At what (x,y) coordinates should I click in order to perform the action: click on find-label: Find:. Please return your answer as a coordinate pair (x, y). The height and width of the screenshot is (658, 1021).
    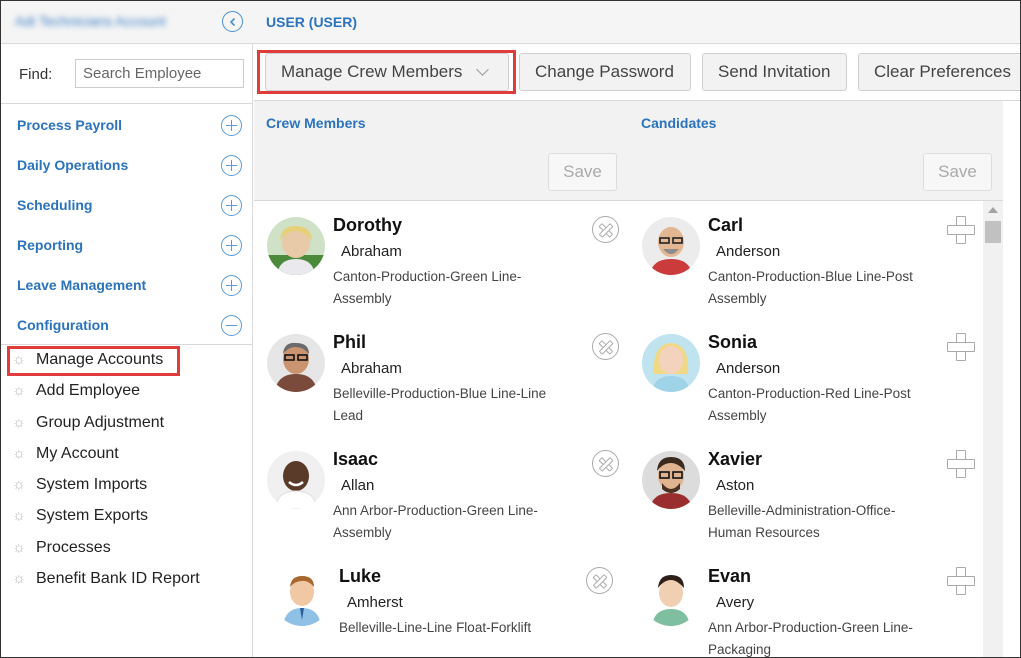
    Looking at the image, I should click on (36, 74).